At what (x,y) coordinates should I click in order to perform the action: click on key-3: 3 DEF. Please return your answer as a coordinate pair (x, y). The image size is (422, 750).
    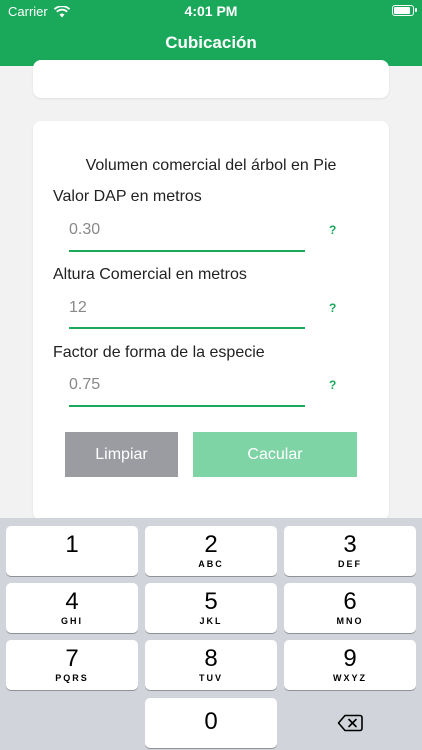
    Looking at the image, I should click on (350, 551).